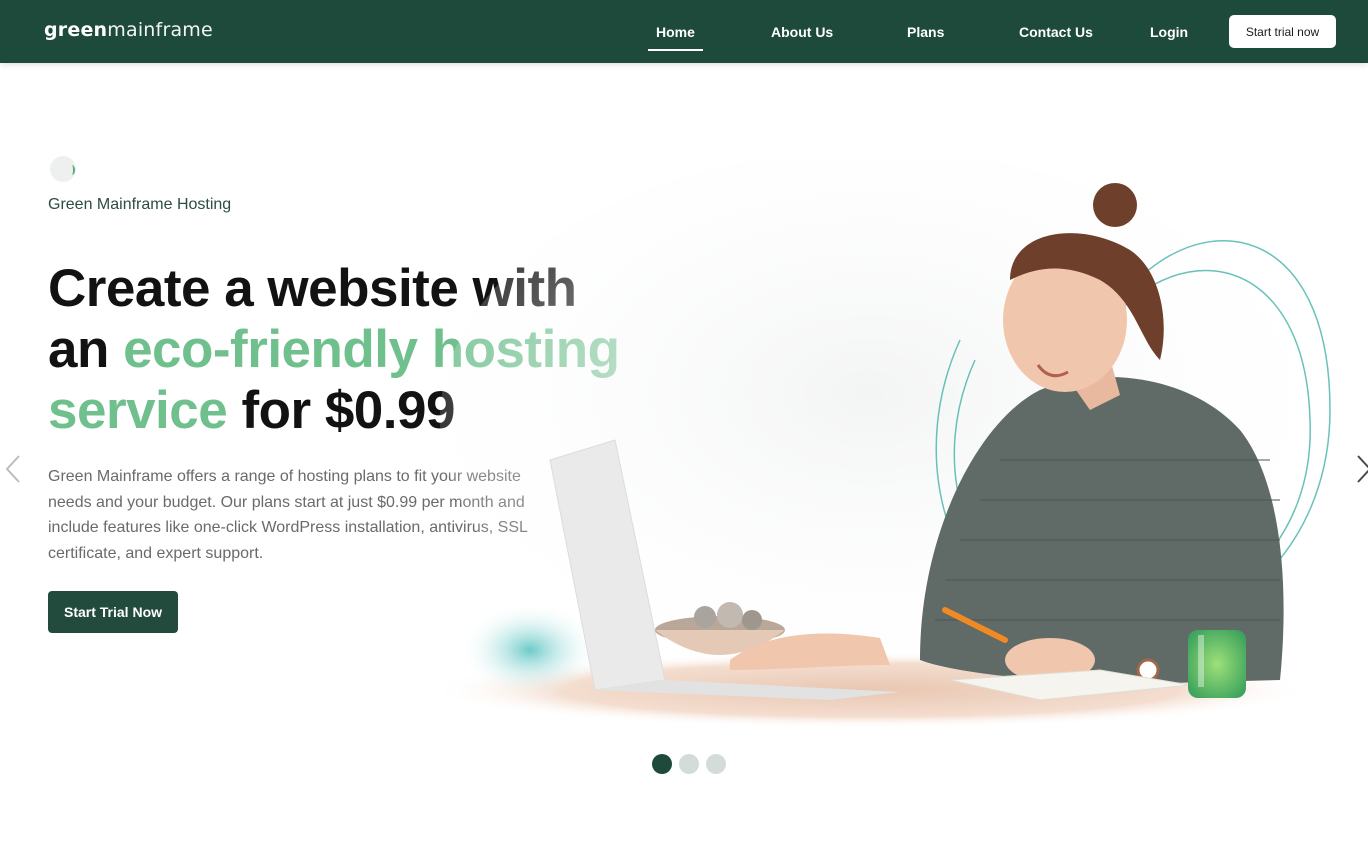 The width and height of the screenshot is (1368, 855). Describe the element at coordinates (1282, 31) in the screenshot. I see `start-trial-header-button: Start trial now` at that location.